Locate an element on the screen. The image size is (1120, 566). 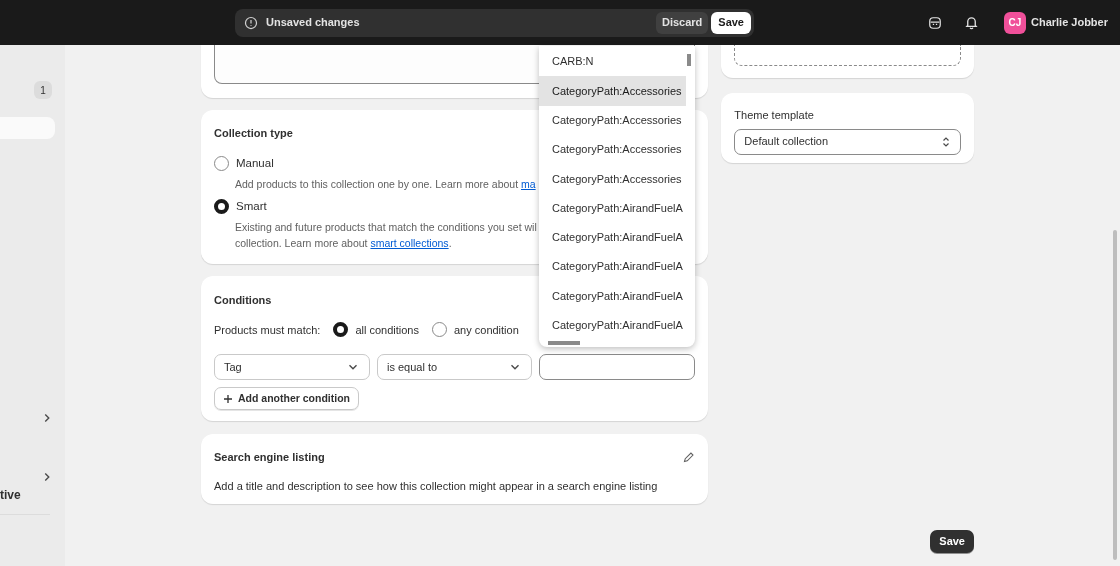
dropdown-option: CategoryPath:Accessories is located at coordinates (612, 91).